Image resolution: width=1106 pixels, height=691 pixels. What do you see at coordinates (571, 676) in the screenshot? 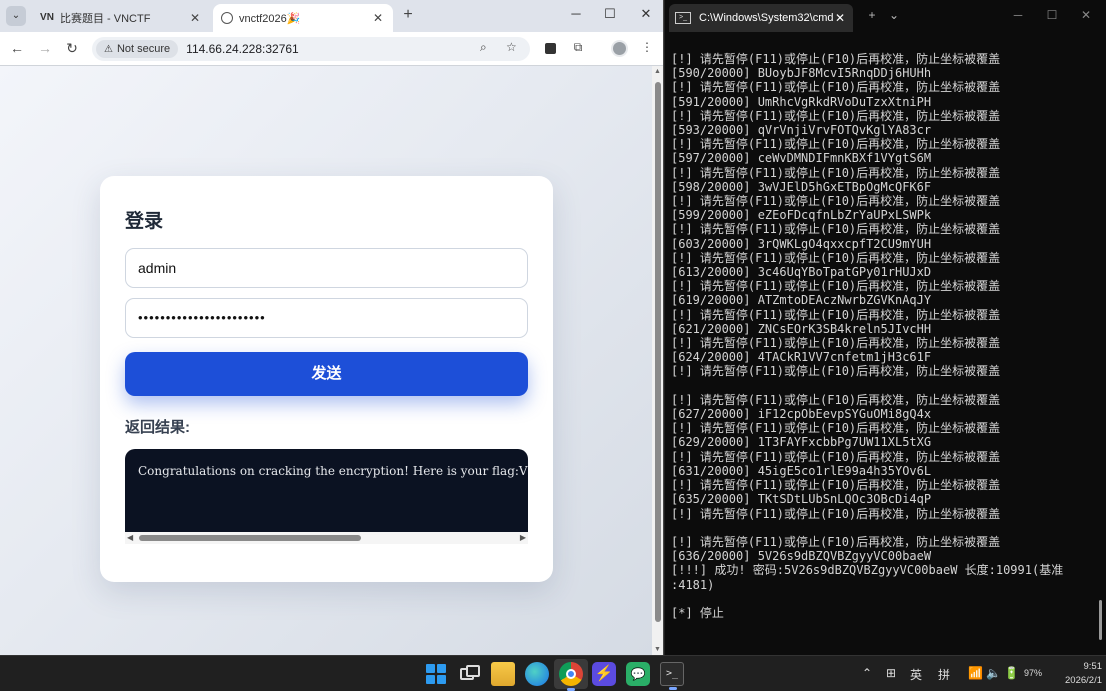
I see `chrome-browser-icon` at bounding box center [571, 676].